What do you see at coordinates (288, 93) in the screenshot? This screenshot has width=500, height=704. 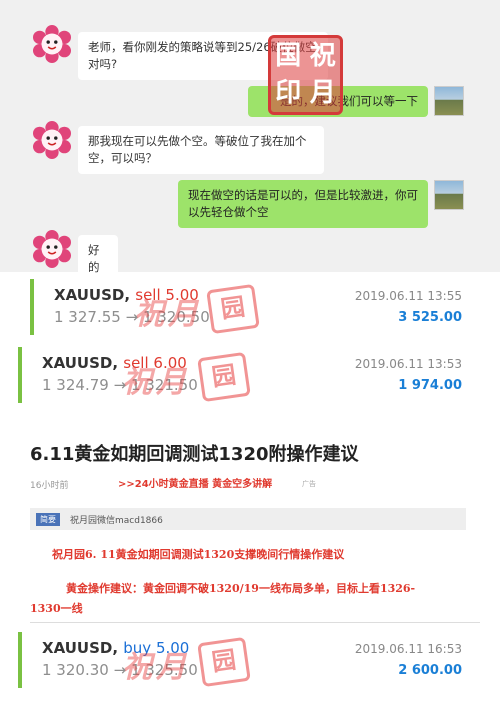 I see `seal-char: 印` at bounding box center [288, 93].